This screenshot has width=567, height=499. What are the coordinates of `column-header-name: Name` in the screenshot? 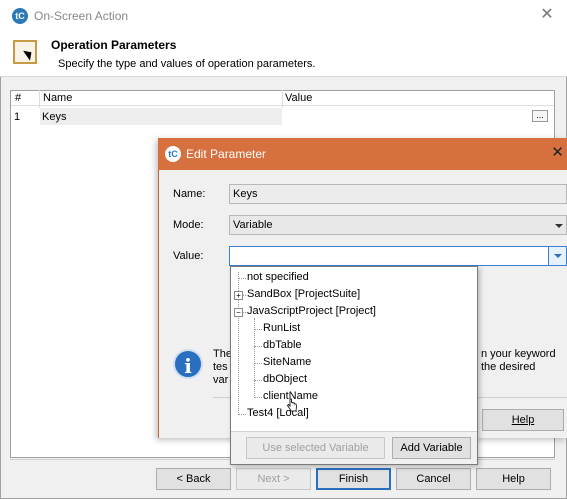 It's located at (57, 98).